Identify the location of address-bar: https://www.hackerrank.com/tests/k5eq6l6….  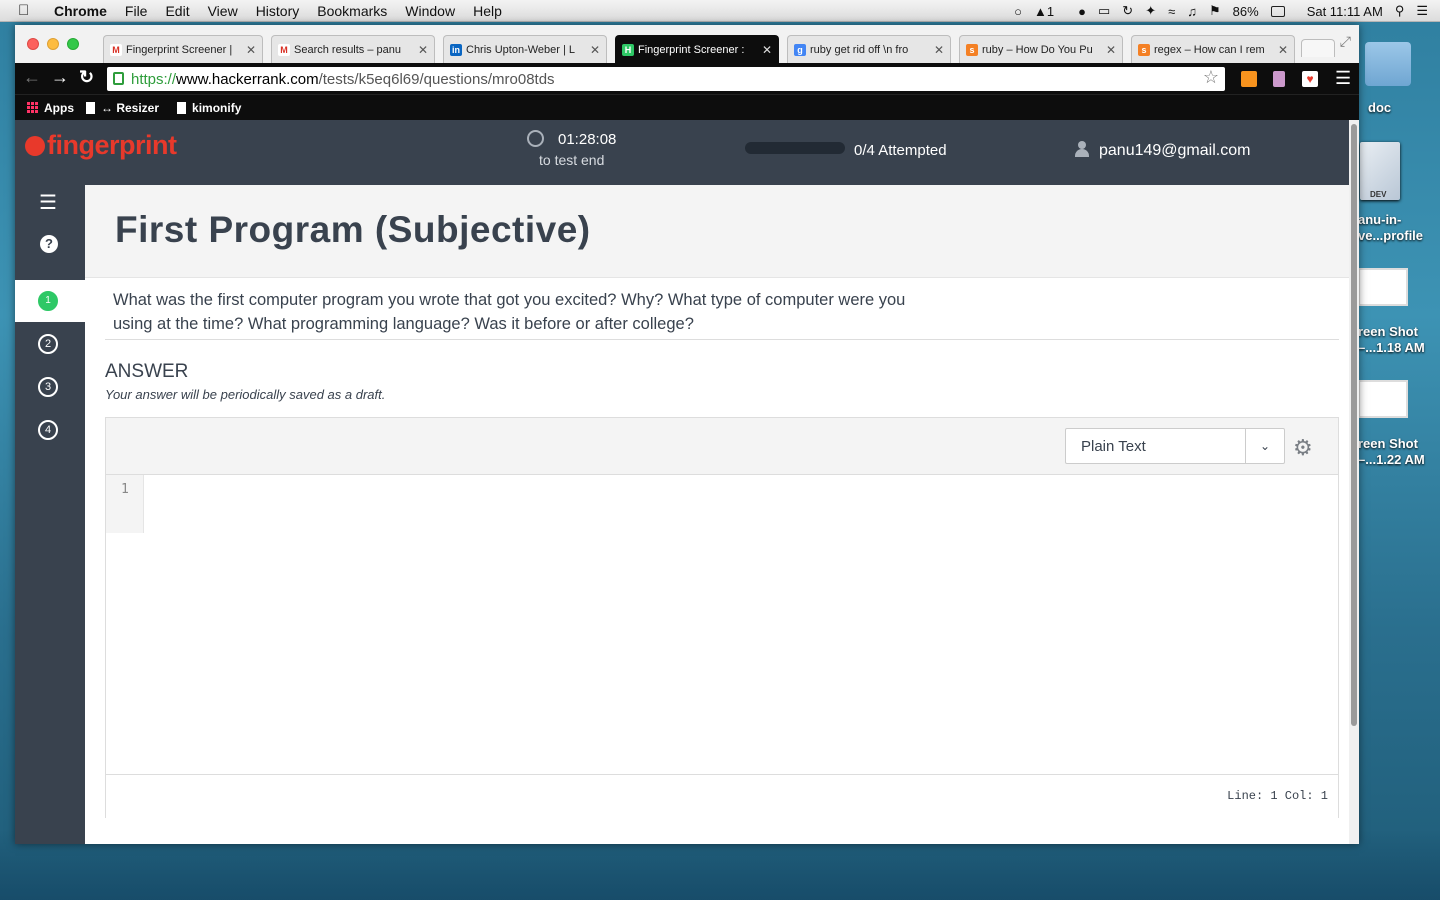
(666, 79).